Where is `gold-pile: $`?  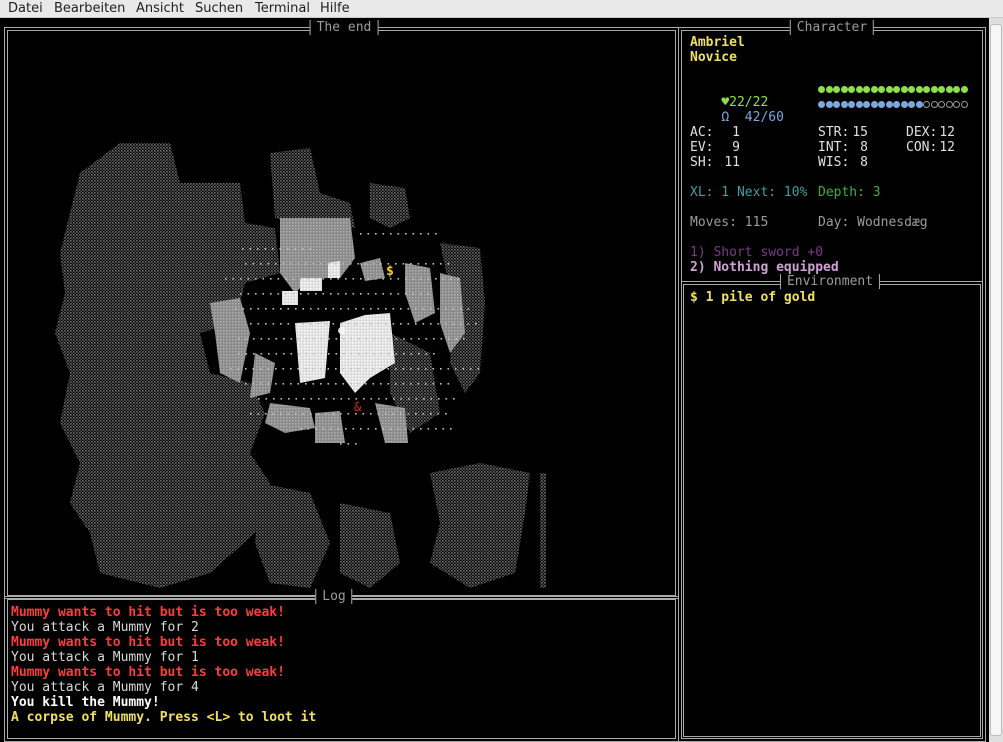 gold-pile: $ is located at coordinates (390, 271).